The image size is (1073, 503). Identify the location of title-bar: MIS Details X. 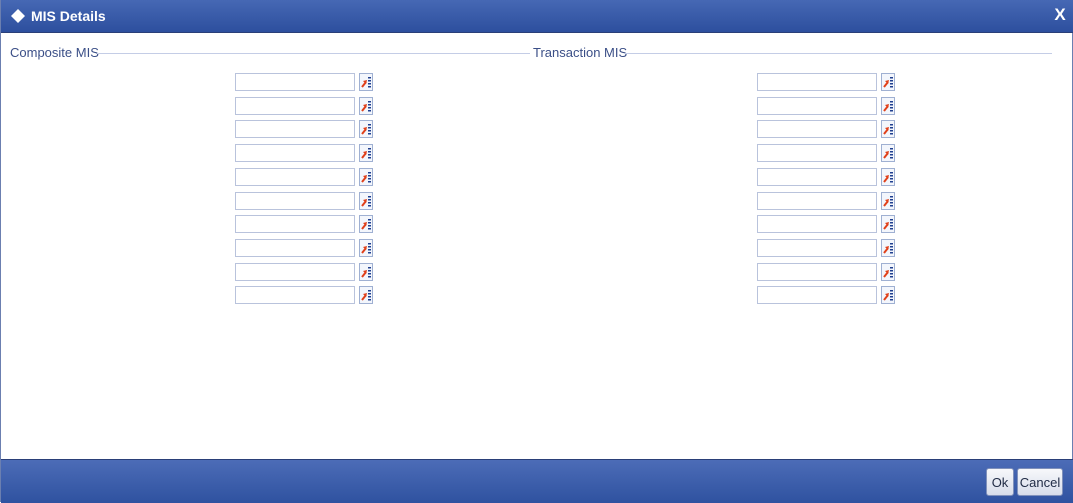
(537, 16).